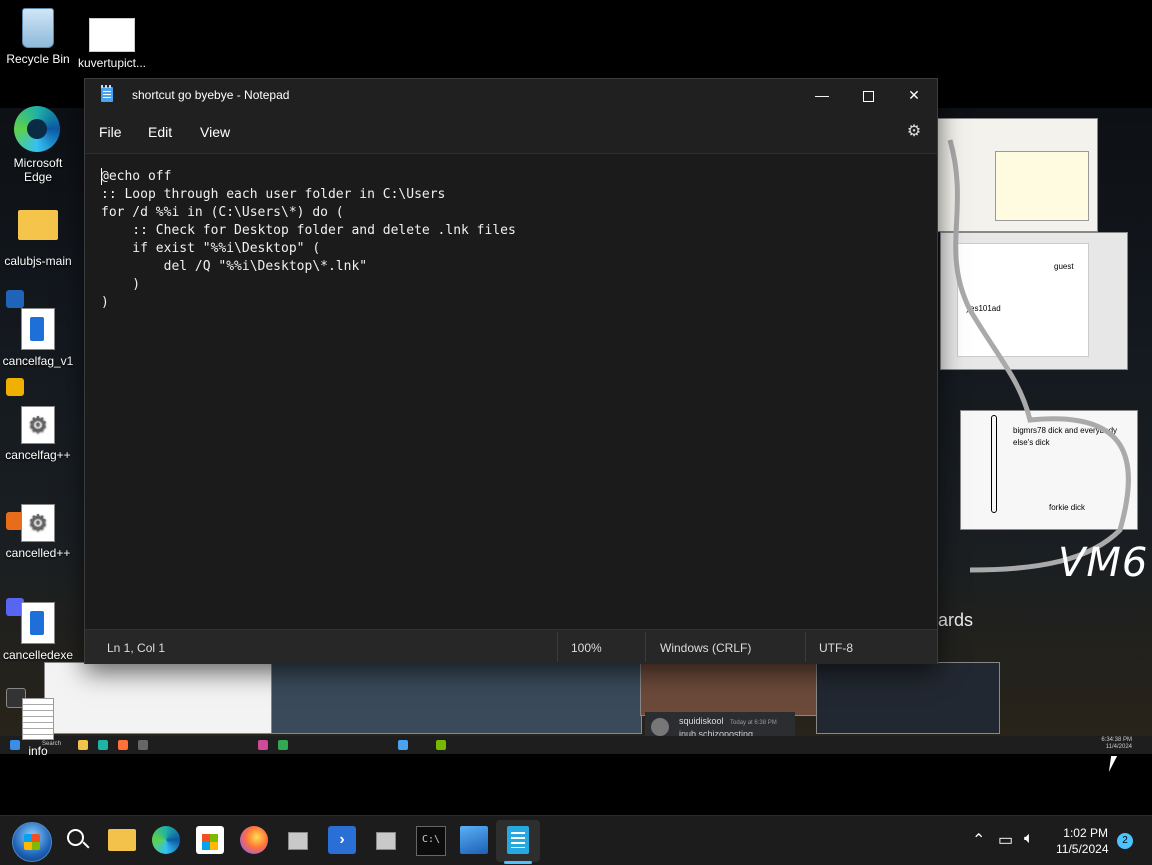  Describe the element at coordinates (101, 176) in the screenshot. I see `text-caret` at that location.